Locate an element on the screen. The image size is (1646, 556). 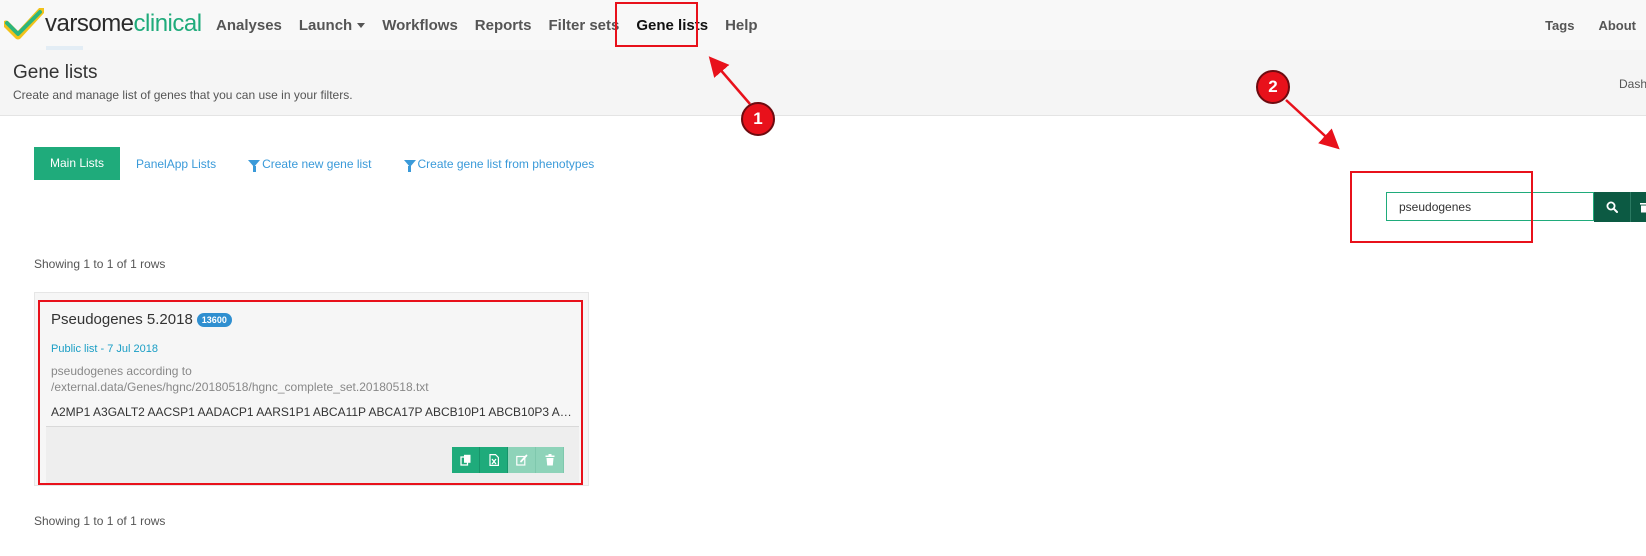
annotation-marker-2: 2 is located at coordinates (1273, 87).